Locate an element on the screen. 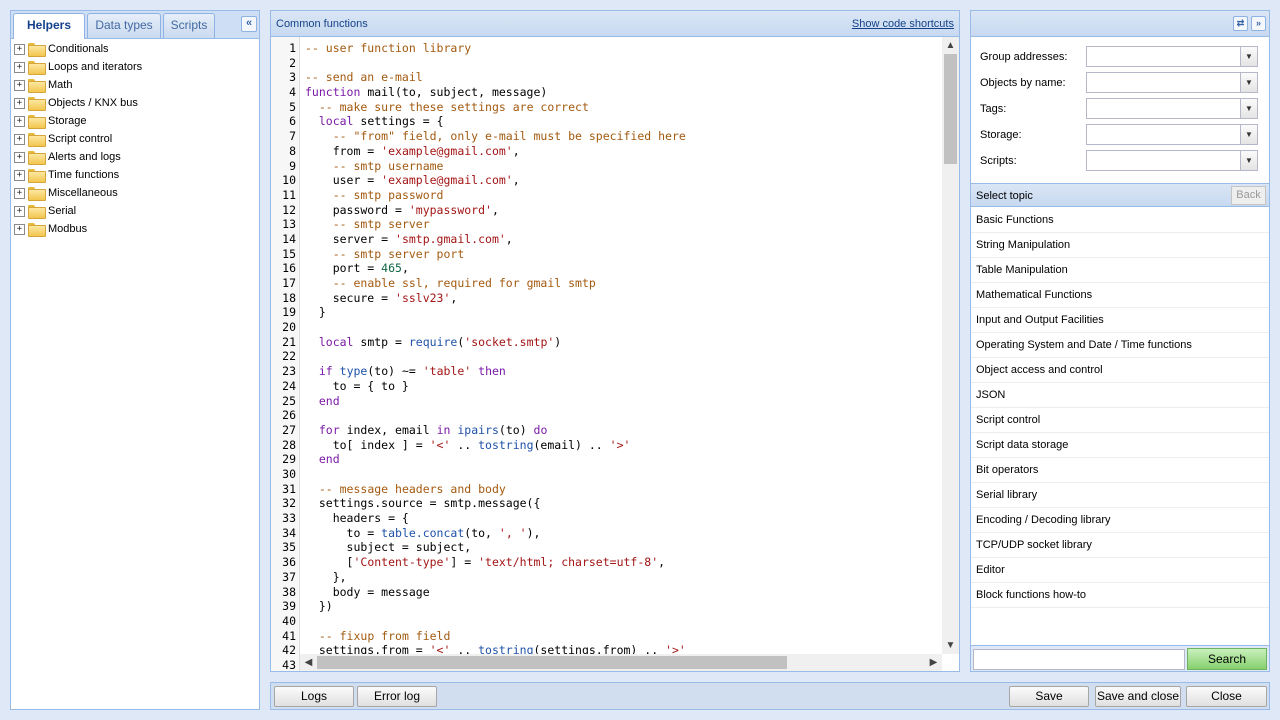 This screenshot has height=720, width=1280. tree-item: + Alerts and logs is located at coordinates (135, 157).